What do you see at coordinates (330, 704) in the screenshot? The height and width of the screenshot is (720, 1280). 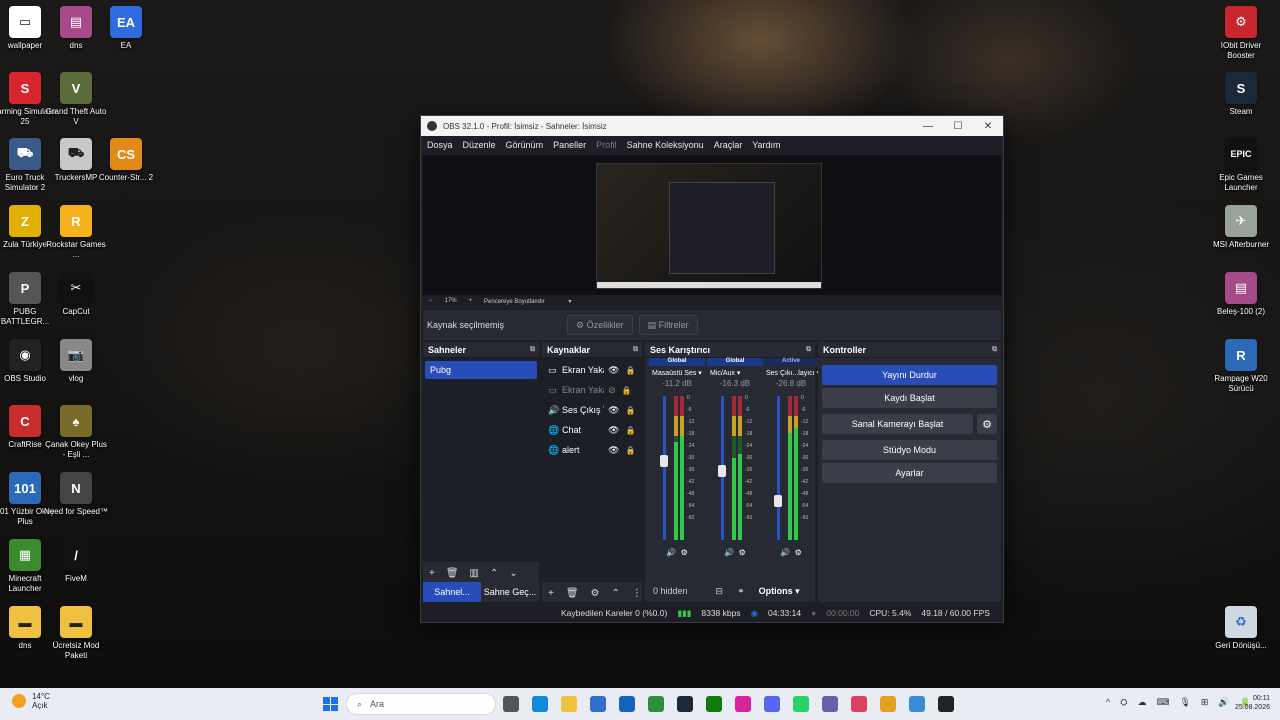 I see `start-button` at bounding box center [330, 704].